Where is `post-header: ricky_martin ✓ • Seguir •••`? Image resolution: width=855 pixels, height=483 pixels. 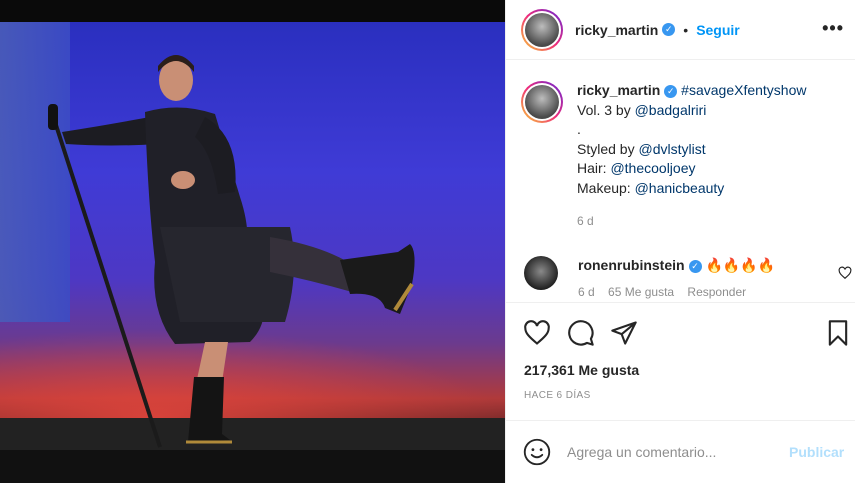
post-header: ricky_martin ✓ • Seguir ••• is located at coordinates (680, 30).